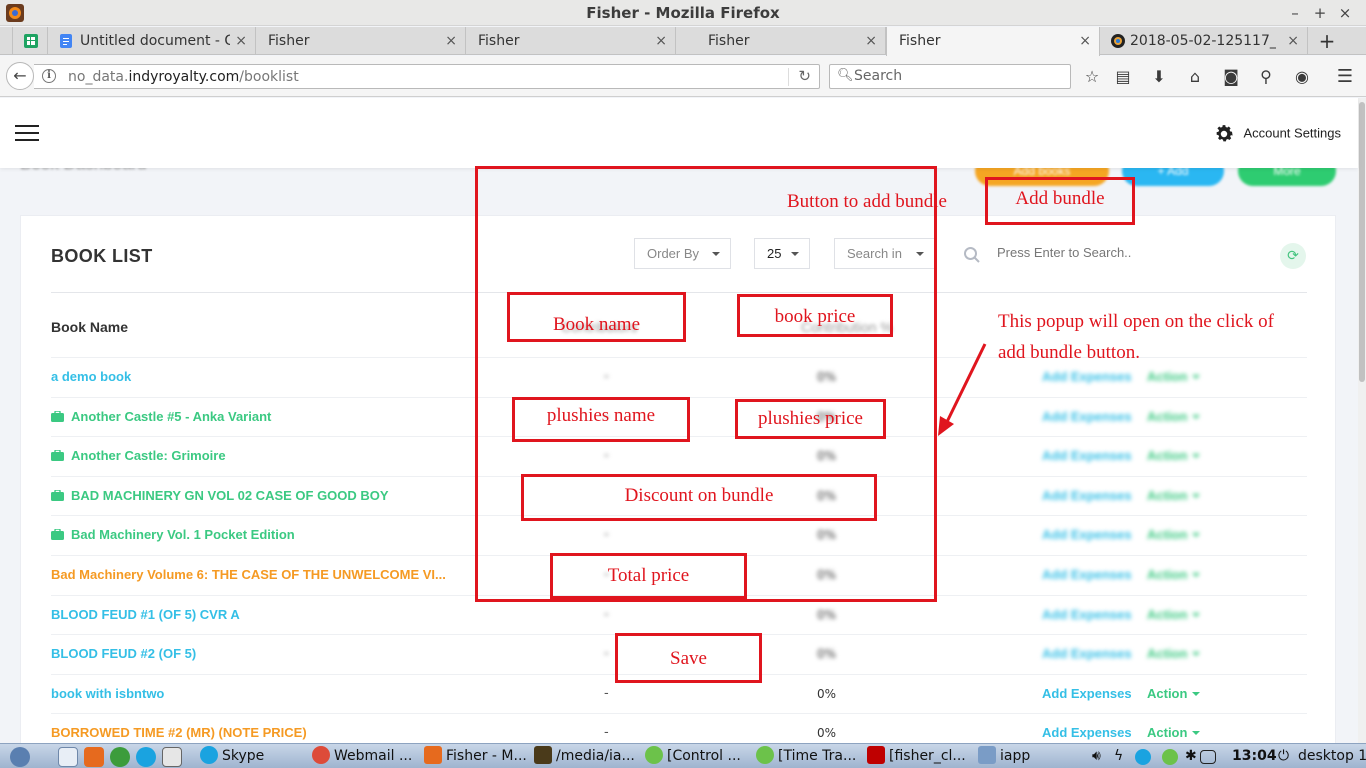 The width and height of the screenshot is (1366, 768). I want to click on book-name-link: book with isbntwo, so click(107, 694).